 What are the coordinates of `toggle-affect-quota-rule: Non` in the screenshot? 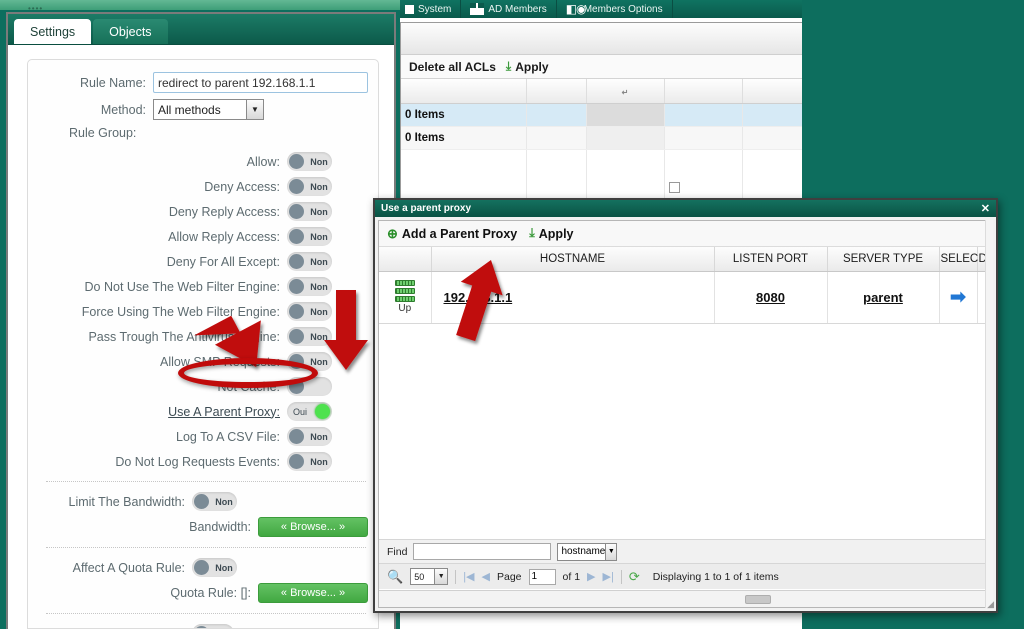 It's located at (214, 567).